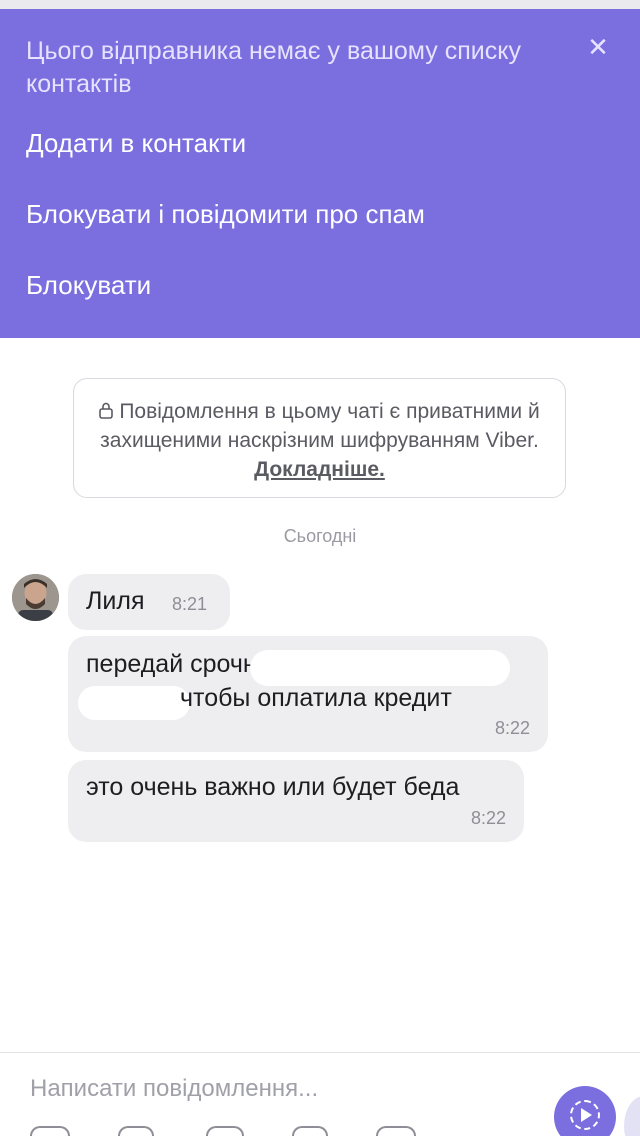 The image size is (640, 1136). What do you see at coordinates (50, 1131) in the screenshot?
I see `sticker-icon` at bounding box center [50, 1131].